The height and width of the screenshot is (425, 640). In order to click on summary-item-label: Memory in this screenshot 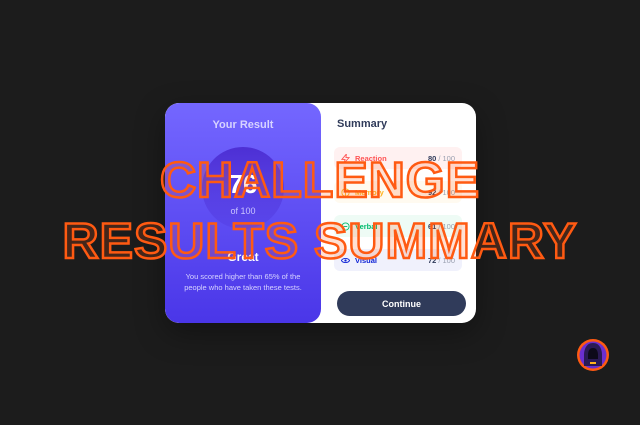, I will do `click(369, 192)`.